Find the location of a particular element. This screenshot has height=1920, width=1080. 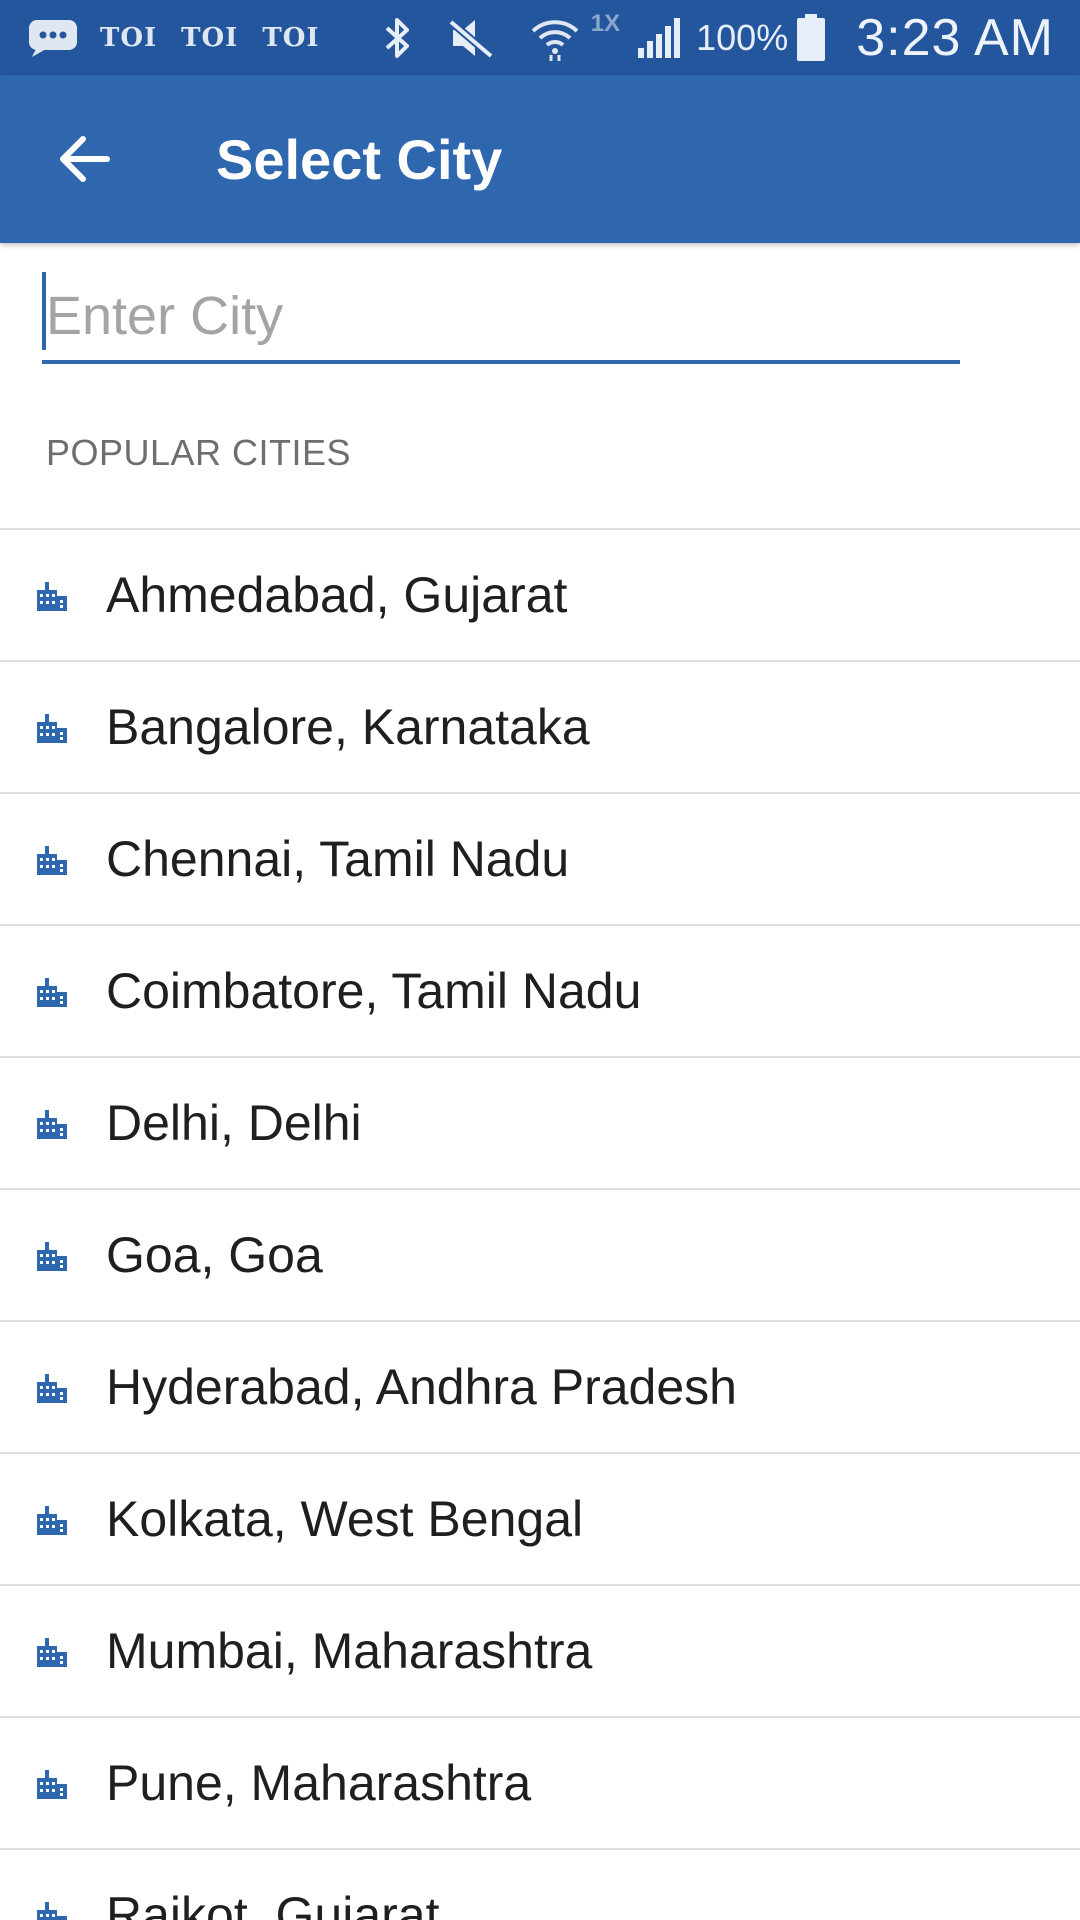

city-search-input is located at coordinates (501, 313).